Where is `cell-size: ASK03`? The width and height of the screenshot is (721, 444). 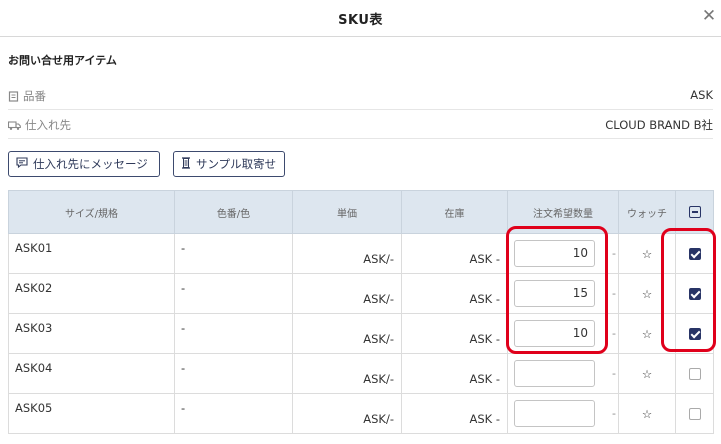 cell-size: ASK03 is located at coordinates (91, 333).